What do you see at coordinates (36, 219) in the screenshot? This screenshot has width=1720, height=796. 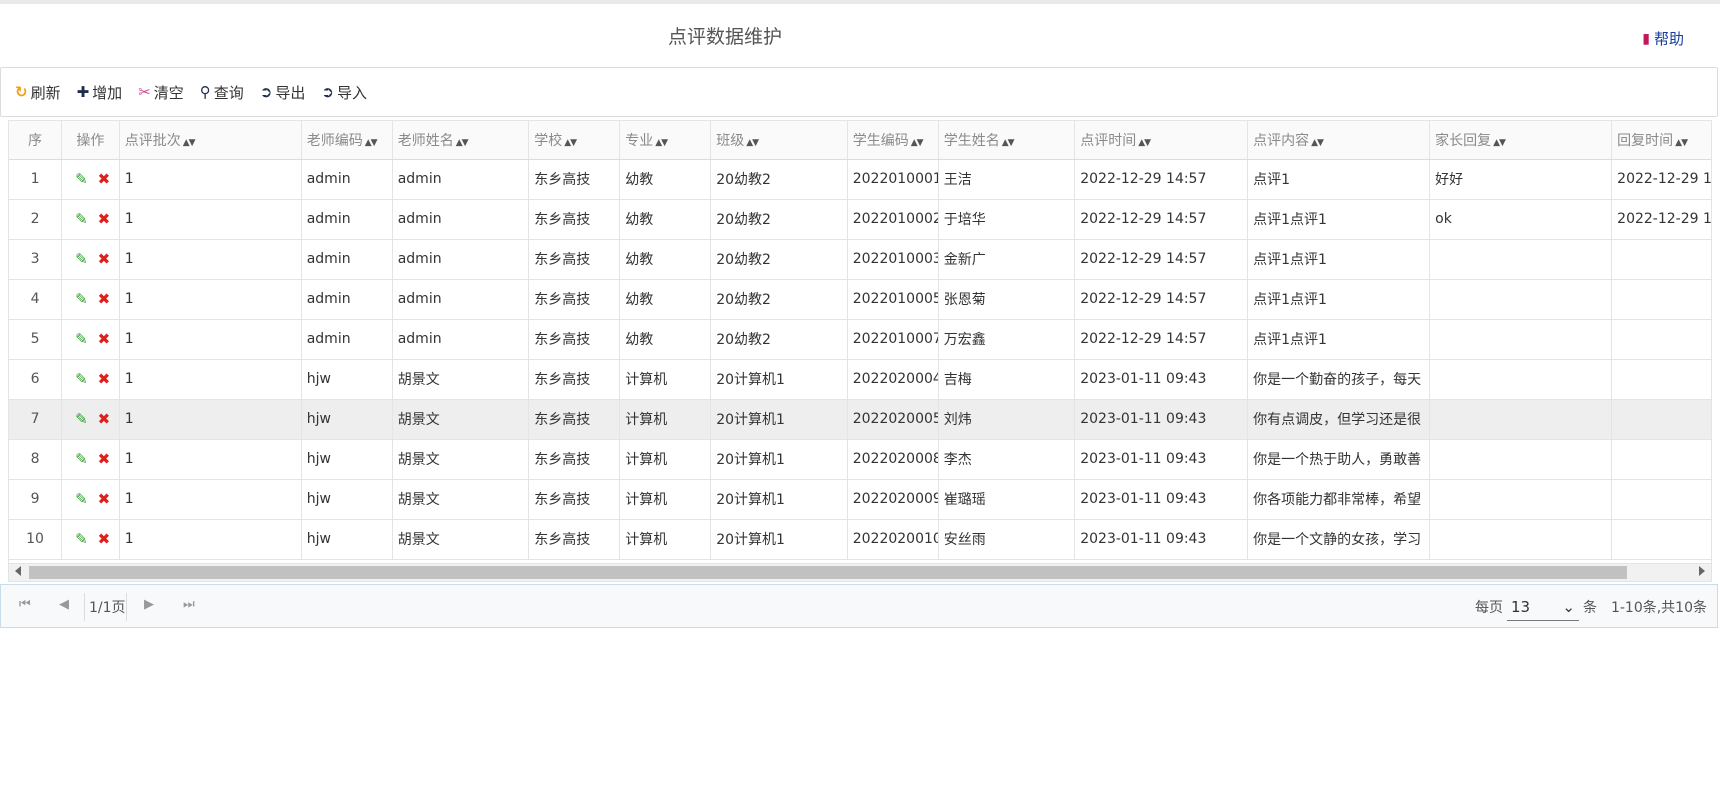 I see `cell-seq: 2` at bounding box center [36, 219].